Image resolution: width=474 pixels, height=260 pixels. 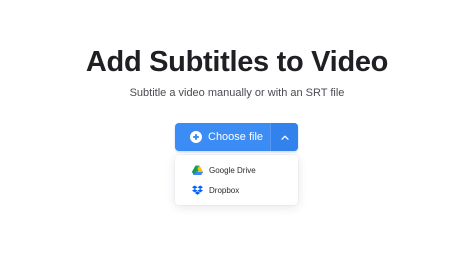 What do you see at coordinates (197, 190) in the screenshot?
I see `dropbox-icon` at bounding box center [197, 190].